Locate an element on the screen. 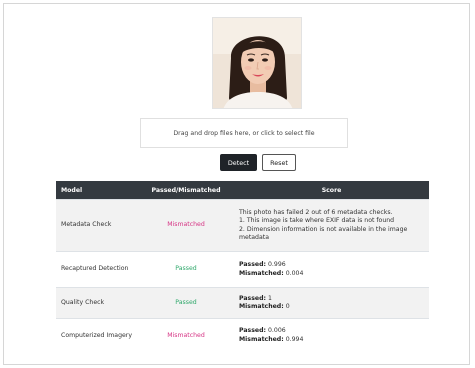 The width and height of the screenshot is (475, 368). header-status: Passed/Mismatched is located at coordinates (186, 190).